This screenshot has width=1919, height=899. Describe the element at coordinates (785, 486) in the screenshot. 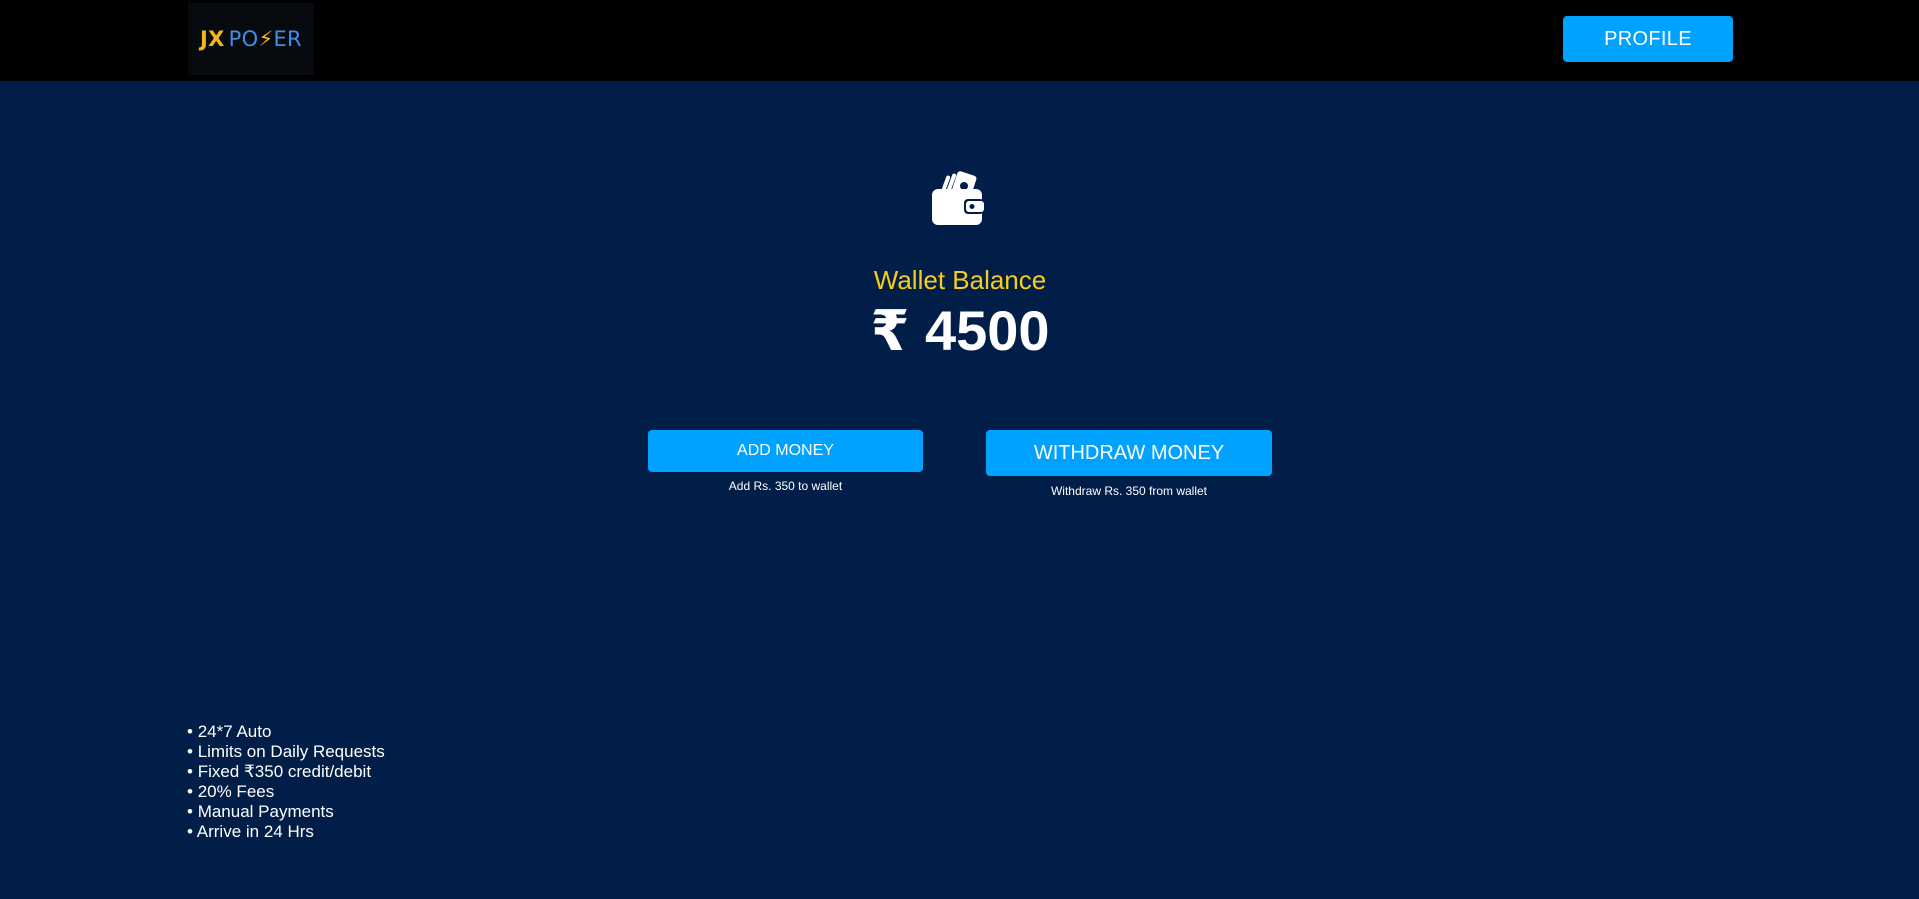

I see `add-money-caption: Add Rs. 350 to wallet` at that location.